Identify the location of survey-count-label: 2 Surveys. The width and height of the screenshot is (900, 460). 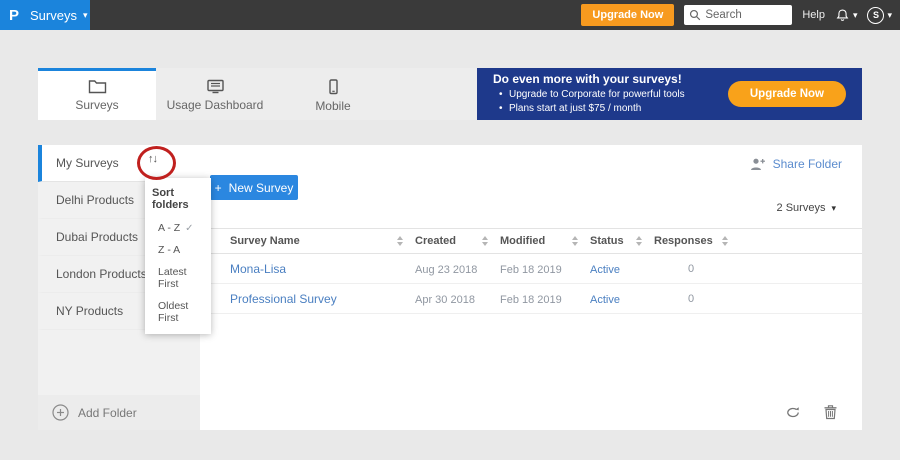
(801, 208).